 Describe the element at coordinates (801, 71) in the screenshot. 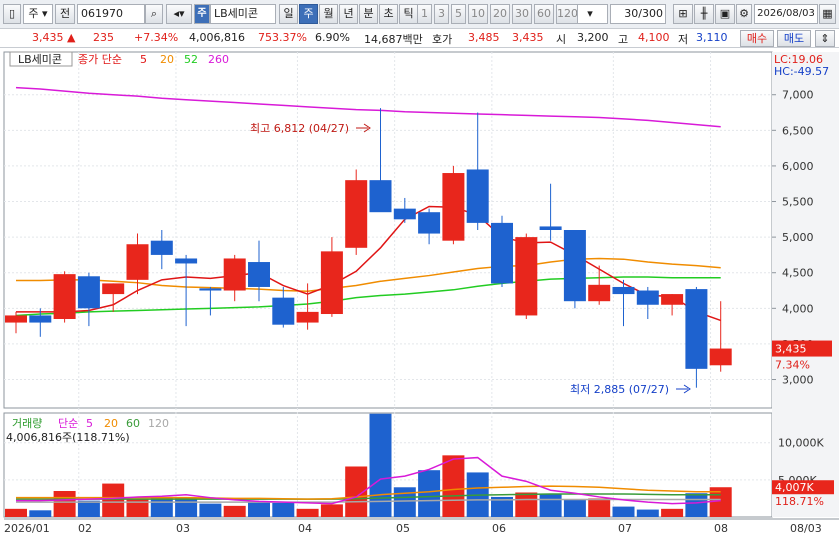

I see `hc-label: HC:-49.57` at that location.